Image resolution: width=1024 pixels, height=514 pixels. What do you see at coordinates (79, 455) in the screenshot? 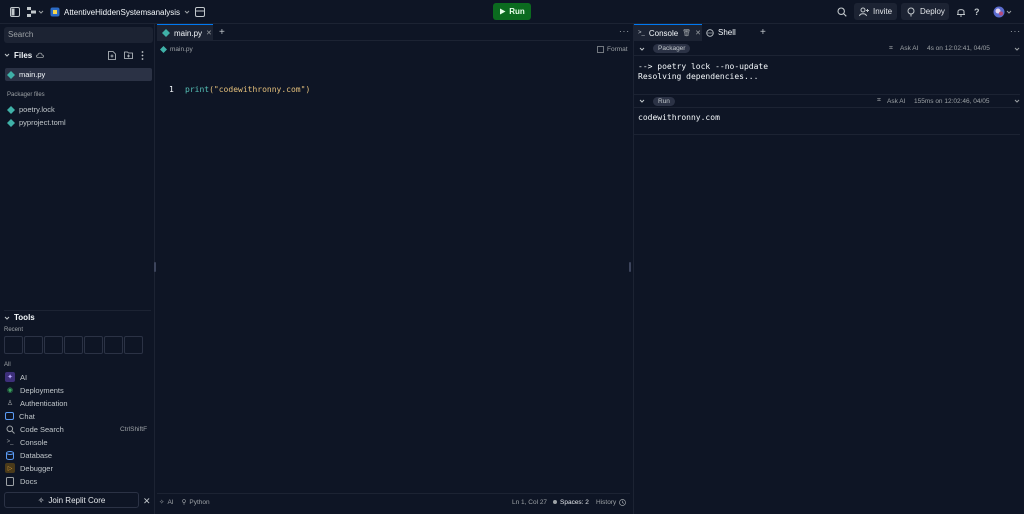
I see `tool-item-database: Database` at bounding box center [79, 455].